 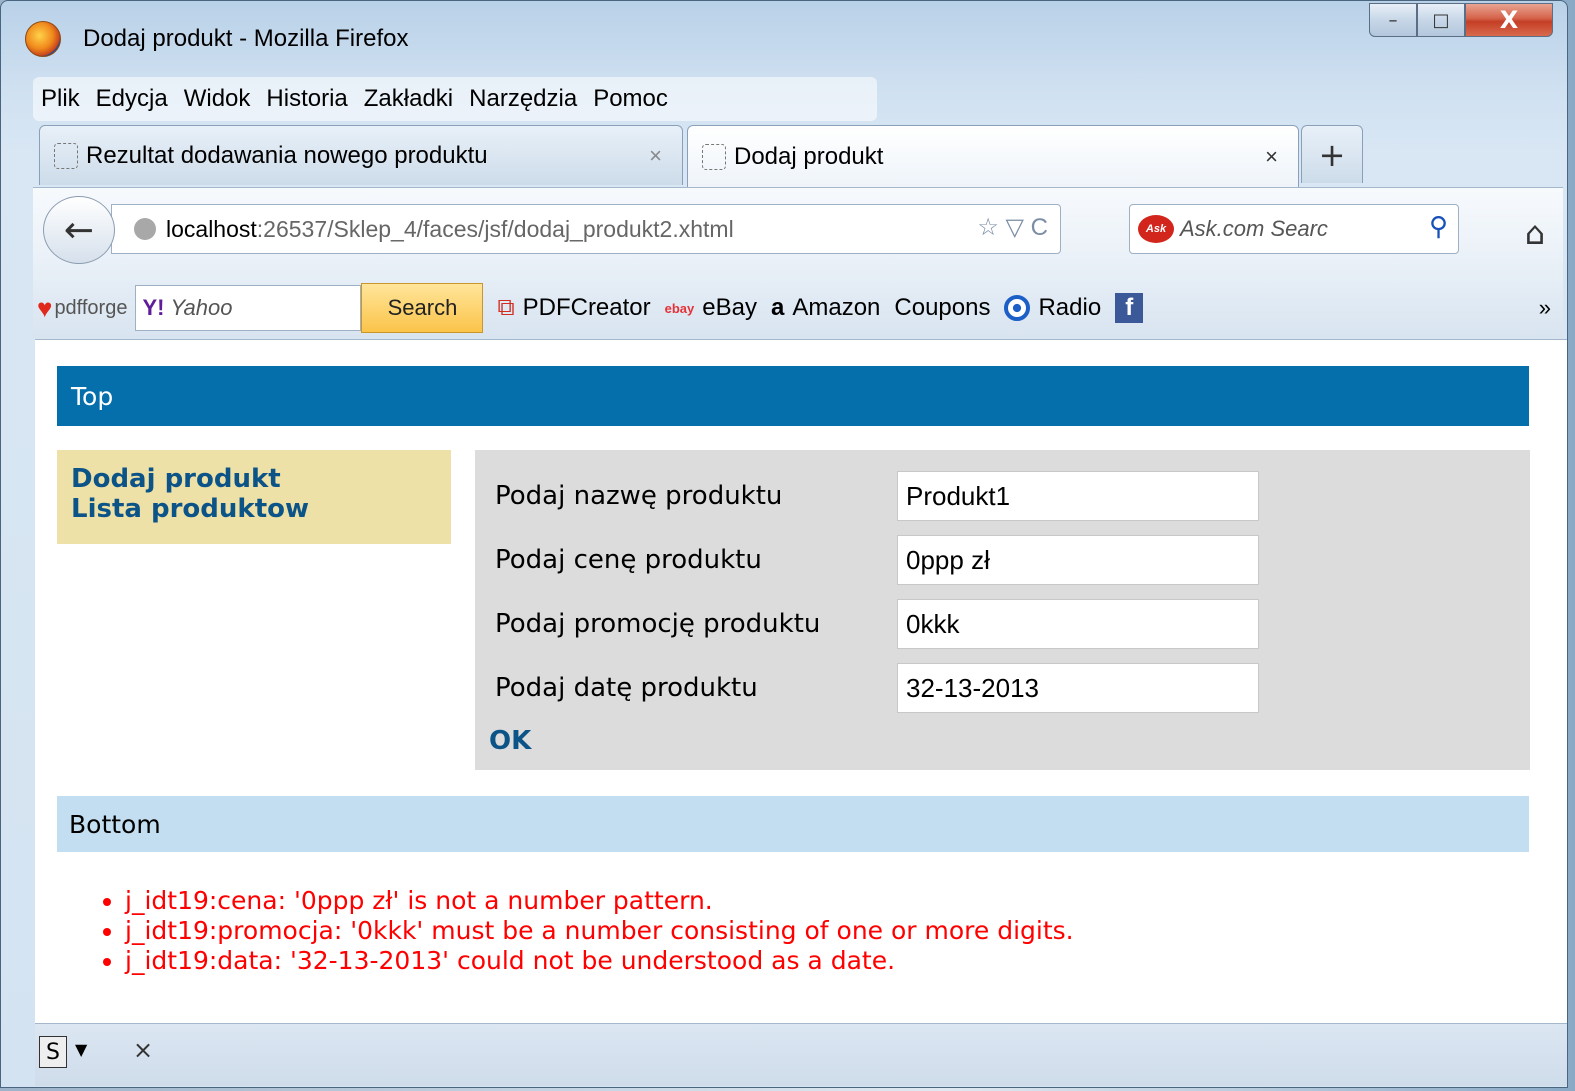 I want to click on price-label: Podaj cenę produktu, so click(x=628, y=560).